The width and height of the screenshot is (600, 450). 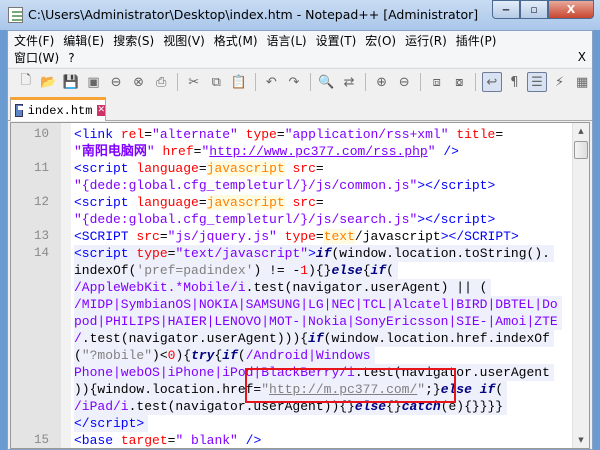 I want to click on save-icon: 💾, so click(x=71, y=82).